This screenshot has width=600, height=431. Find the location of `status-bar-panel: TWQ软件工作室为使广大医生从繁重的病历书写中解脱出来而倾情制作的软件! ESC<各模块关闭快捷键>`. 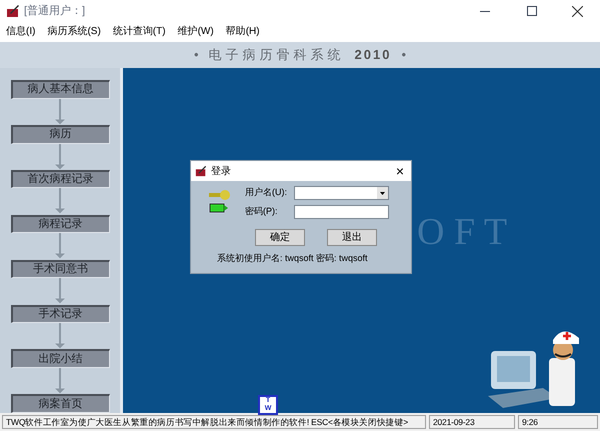

status-bar-panel: TWQ软件工作室为使广大医生从繁重的病历书写中解脱出来而倾情制作的软件! ESC<各模块关闭快捷键> is located at coordinates (214, 422).